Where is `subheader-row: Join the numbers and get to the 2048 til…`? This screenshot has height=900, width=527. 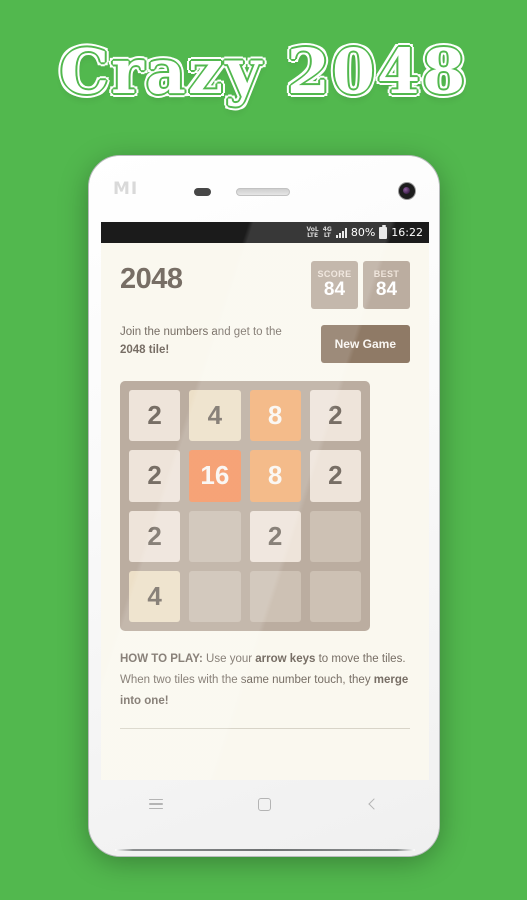
subheader-row: Join the numbers and get to the 2048 til… is located at coordinates (265, 343).